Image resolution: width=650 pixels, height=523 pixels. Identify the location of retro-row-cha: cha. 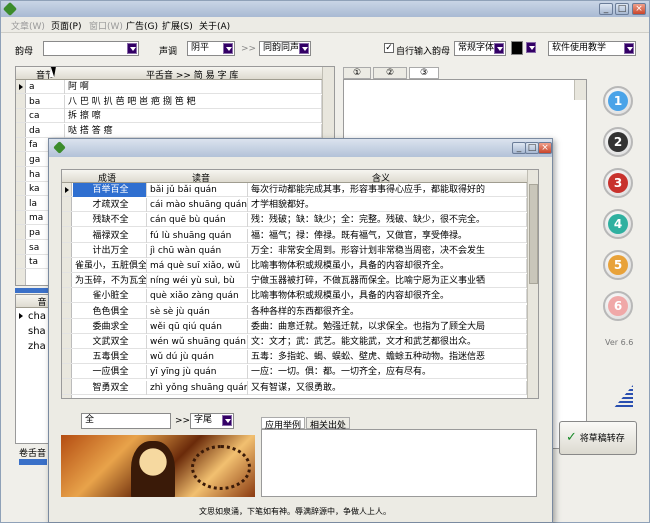
(37, 316).